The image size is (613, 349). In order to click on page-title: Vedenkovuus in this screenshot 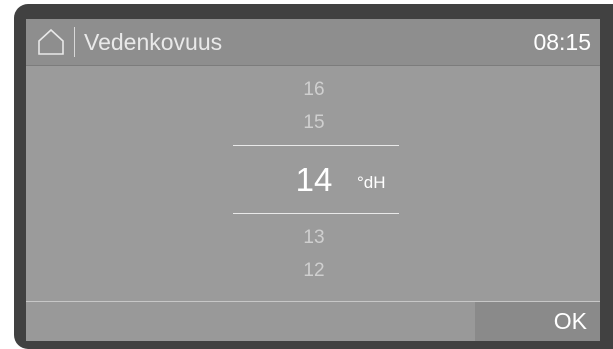, I will do `click(153, 42)`.